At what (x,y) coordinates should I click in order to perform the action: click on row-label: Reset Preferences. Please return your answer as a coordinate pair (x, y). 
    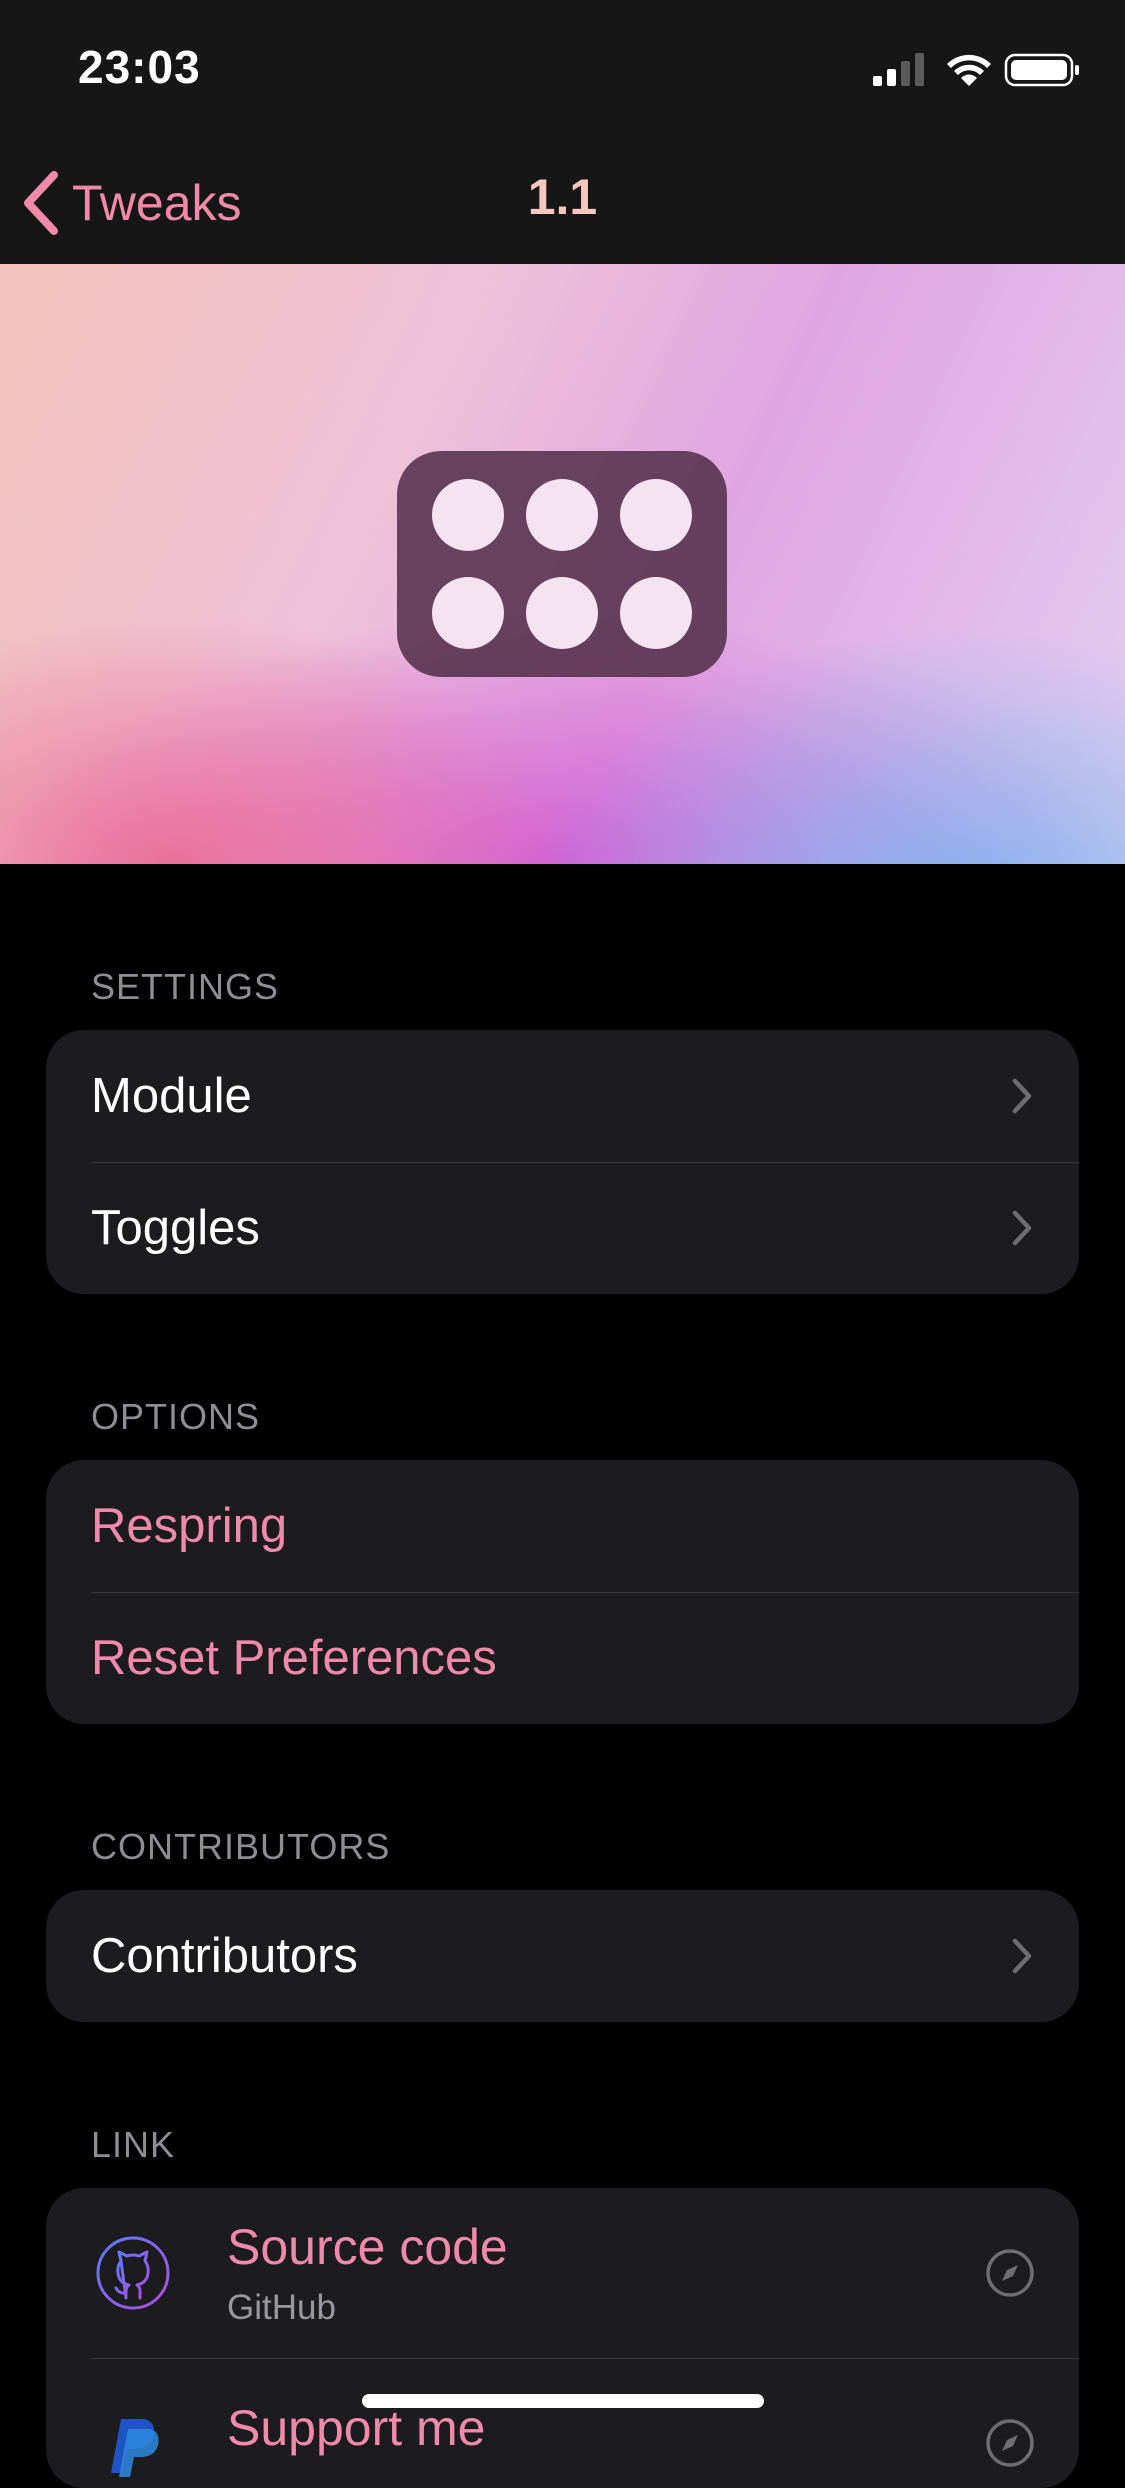
    Looking at the image, I should click on (294, 1658).